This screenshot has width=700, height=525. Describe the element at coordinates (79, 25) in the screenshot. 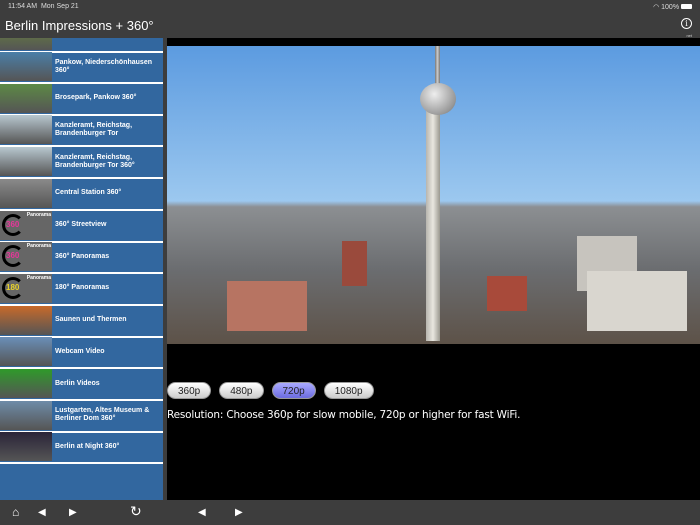

I see `page-title: Berlin Impressions + 360°` at that location.